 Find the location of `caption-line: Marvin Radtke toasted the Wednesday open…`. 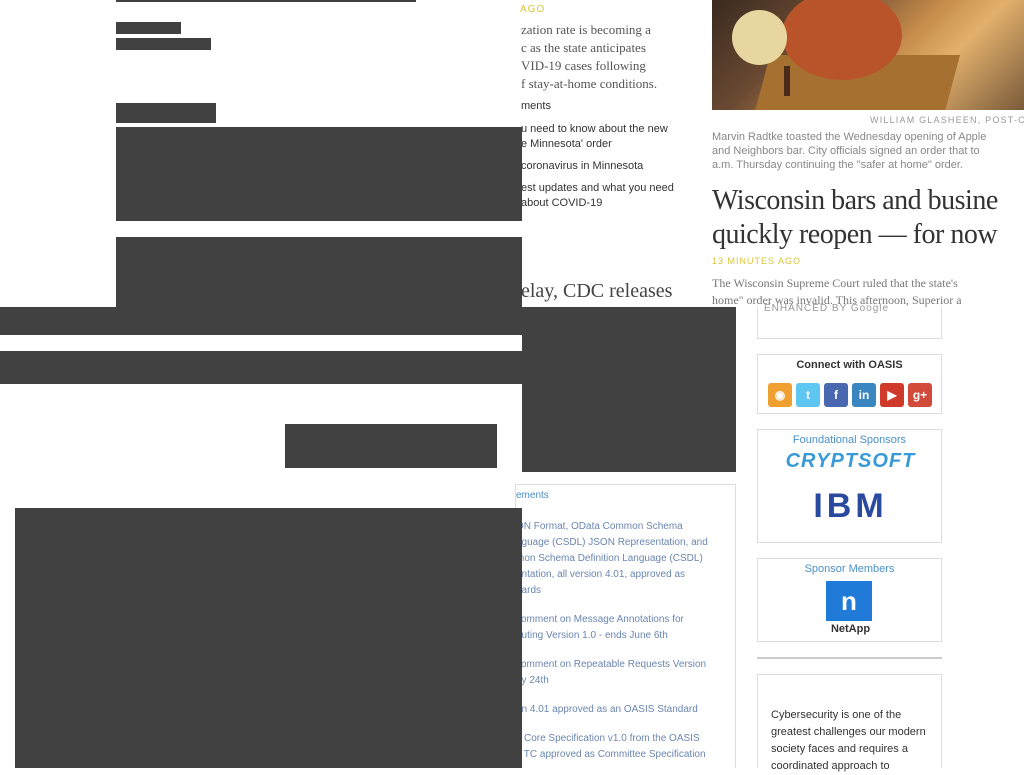

caption-line: Marvin Radtke toasted the Wednesday open… is located at coordinates (849, 137).